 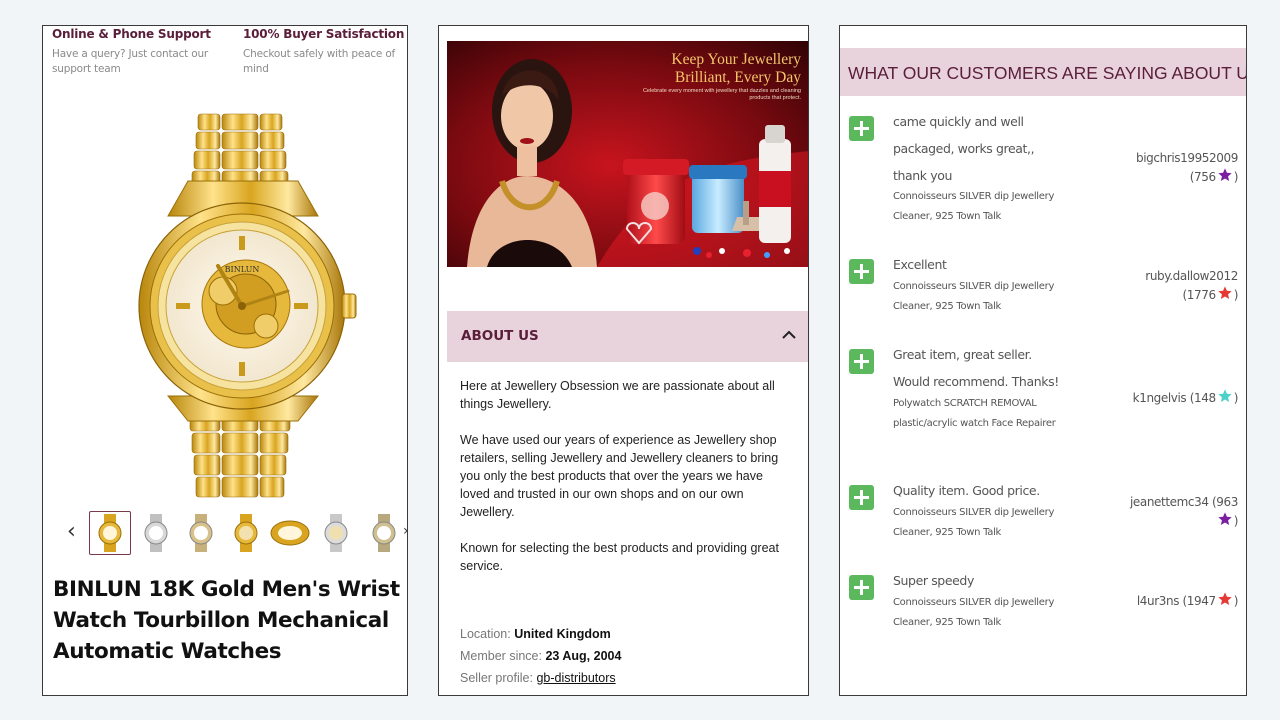 I want to click on review-user: bigchris19952009 (756), so click(x=1163, y=168).